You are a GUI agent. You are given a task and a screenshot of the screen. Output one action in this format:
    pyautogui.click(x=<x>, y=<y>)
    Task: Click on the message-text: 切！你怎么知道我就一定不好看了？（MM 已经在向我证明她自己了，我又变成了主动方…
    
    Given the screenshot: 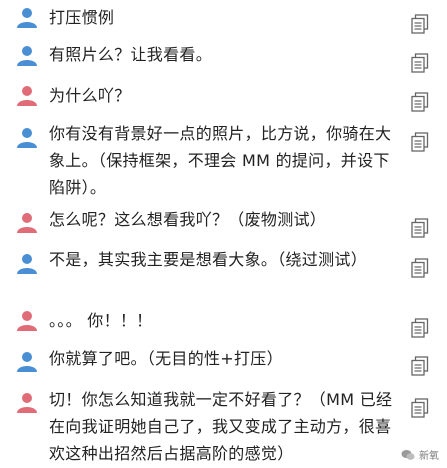 What is the action you would take?
    pyautogui.click(x=221, y=426)
    